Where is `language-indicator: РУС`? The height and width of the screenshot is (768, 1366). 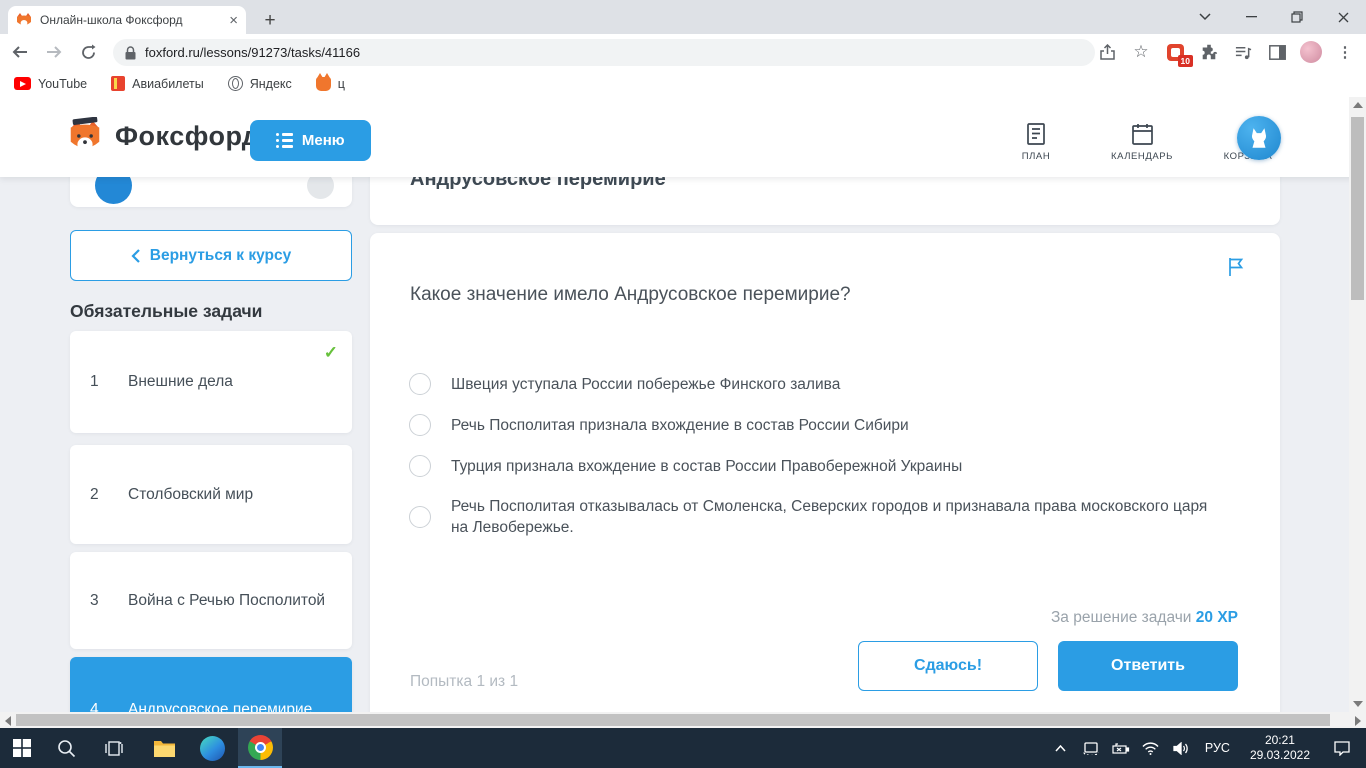
language-indicator: РУС is located at coordinates (1217, 748).